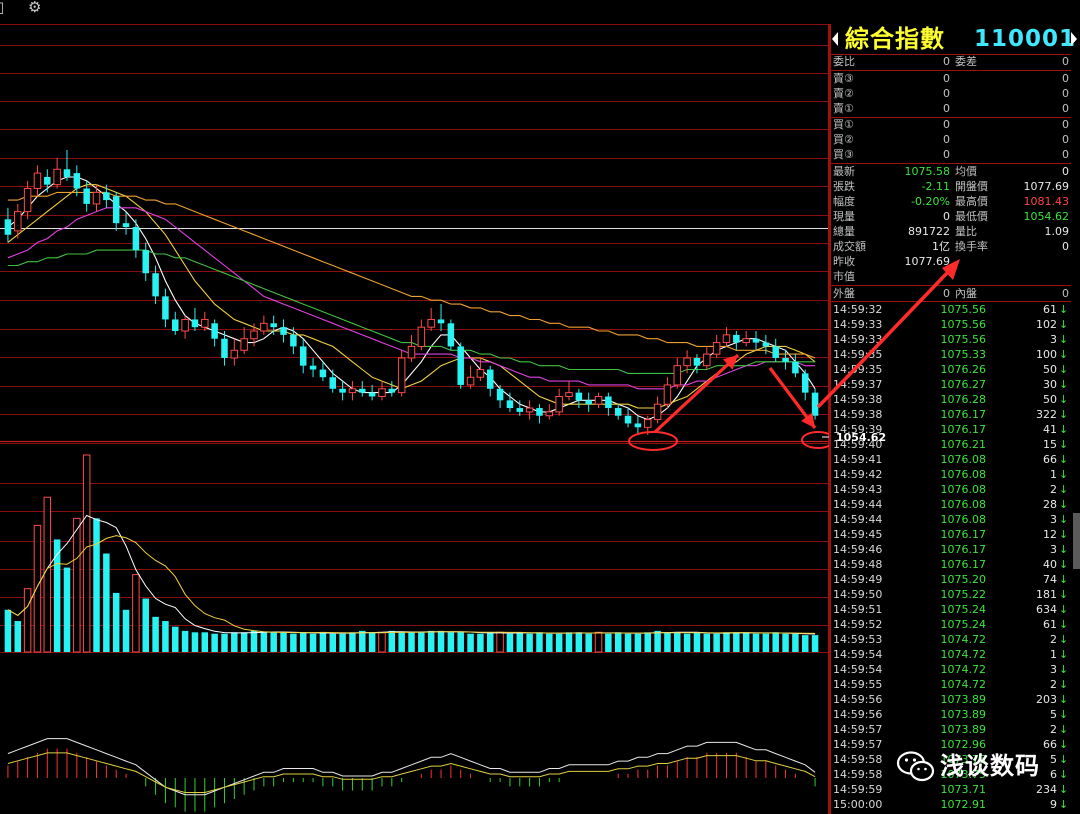 This screenshot has height=814, width=1080. Describe the element at coordinates (858, 684) in the screenshot. I see `tick-time: 14:59:55` at that location.